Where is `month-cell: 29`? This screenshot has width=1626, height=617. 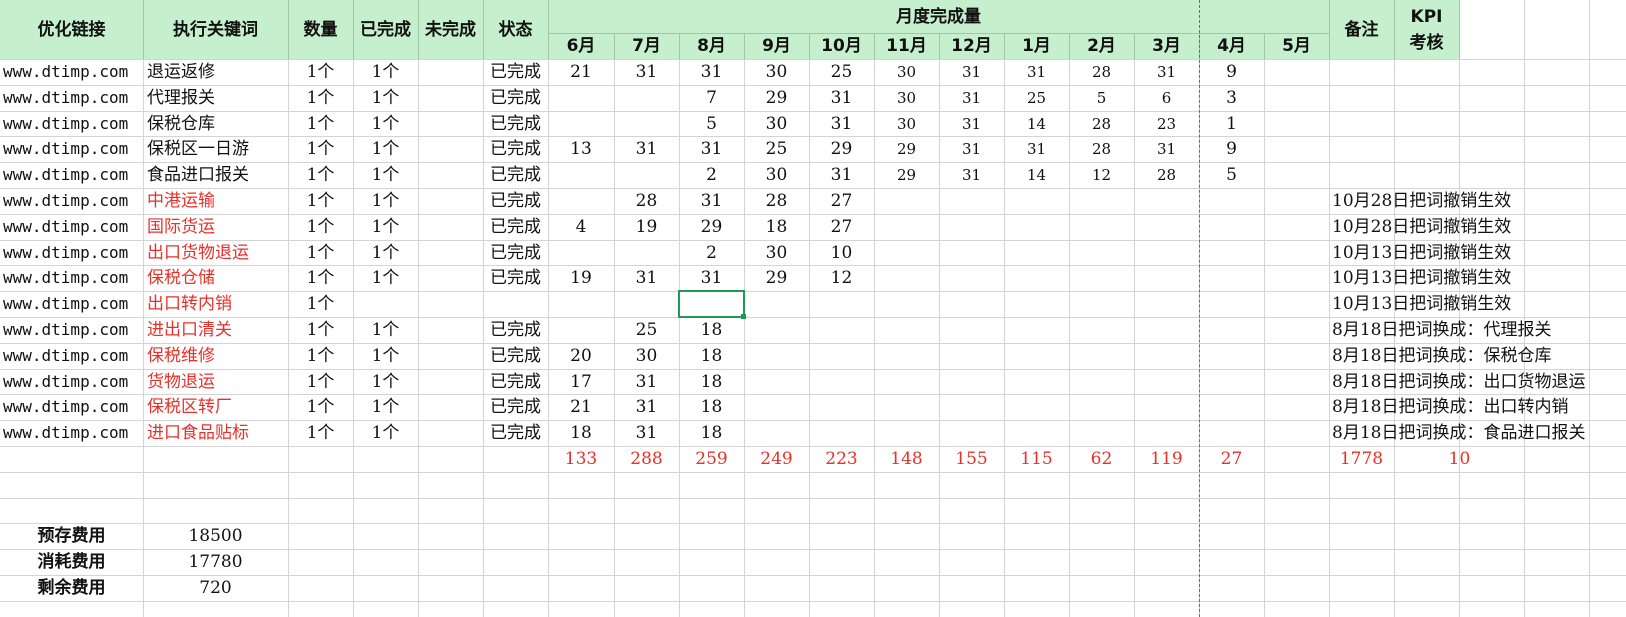 month-cell: 29 is located at coordinates (776, 98).